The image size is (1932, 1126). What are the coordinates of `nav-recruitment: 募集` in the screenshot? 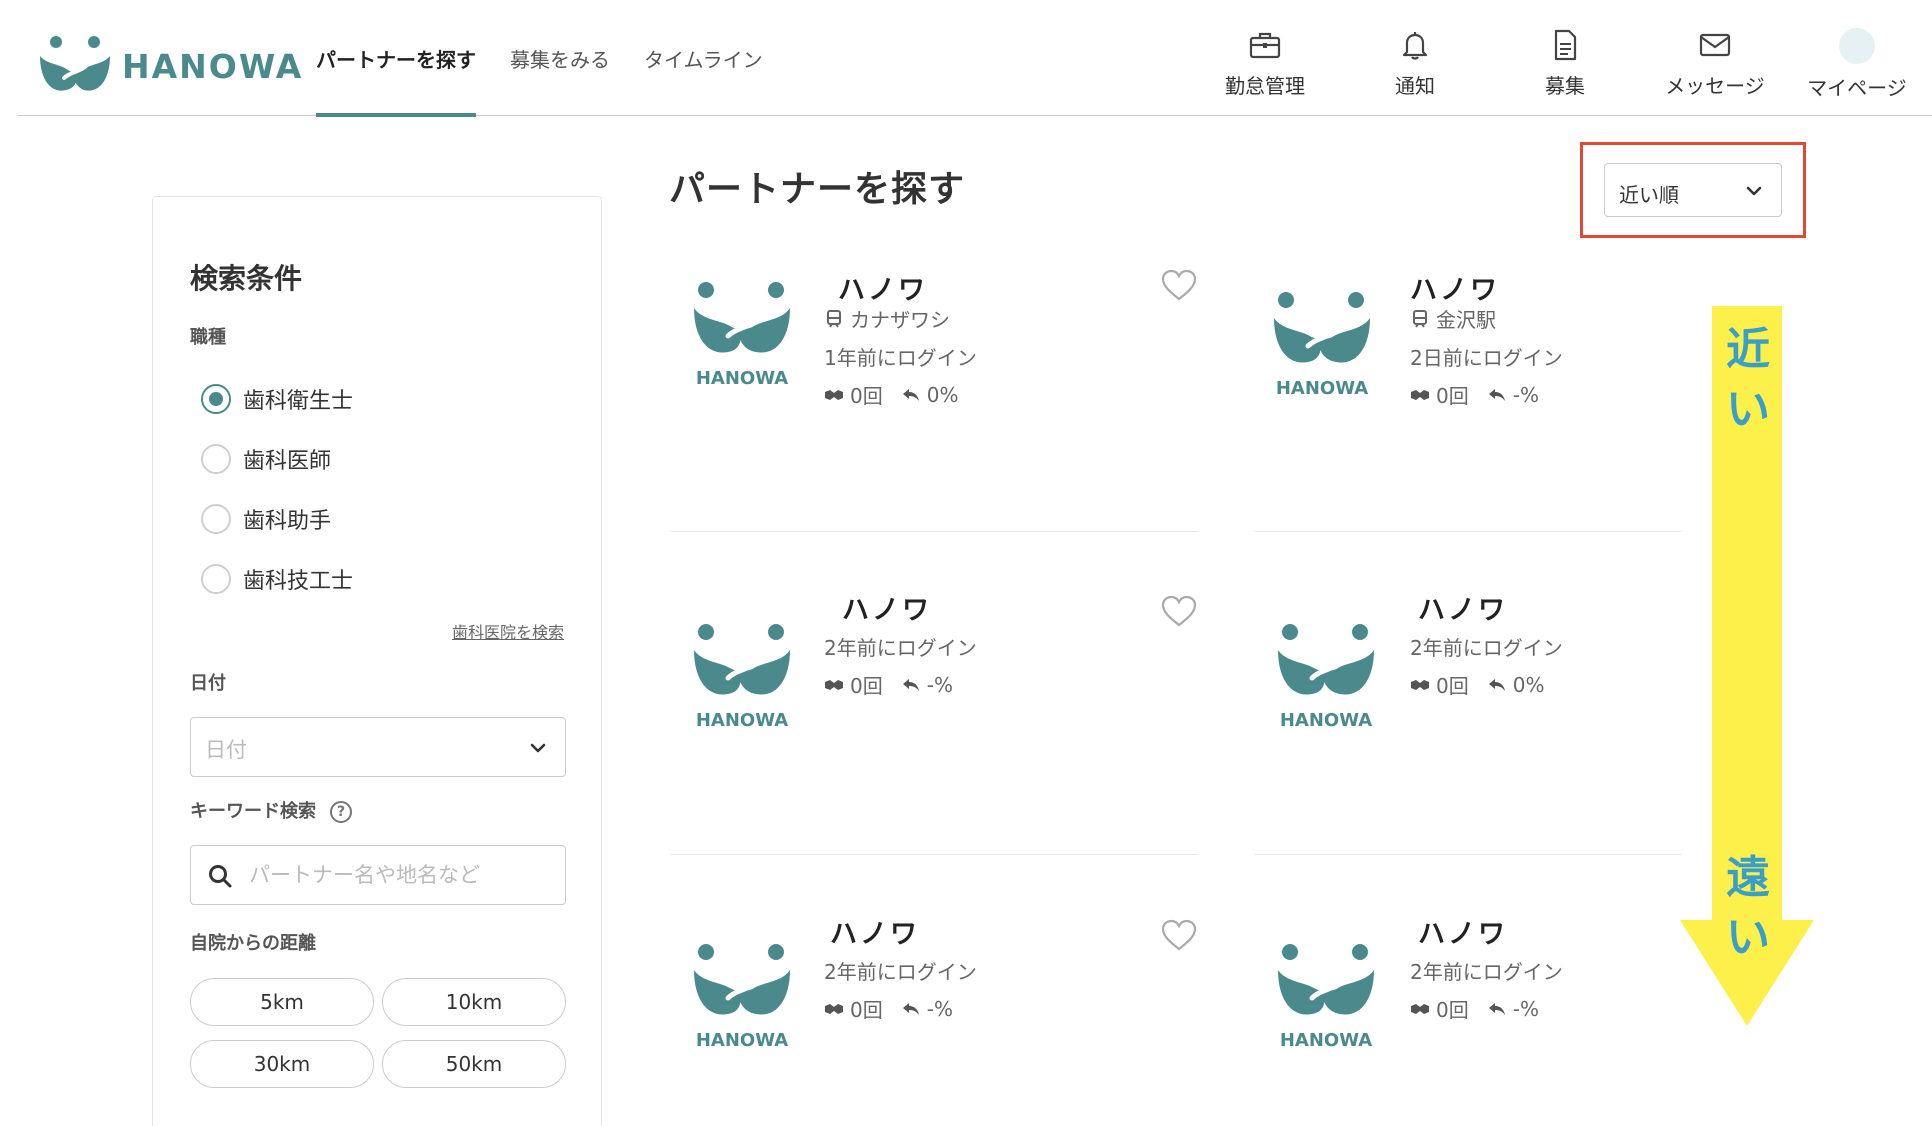 It's located at (1565, 63).